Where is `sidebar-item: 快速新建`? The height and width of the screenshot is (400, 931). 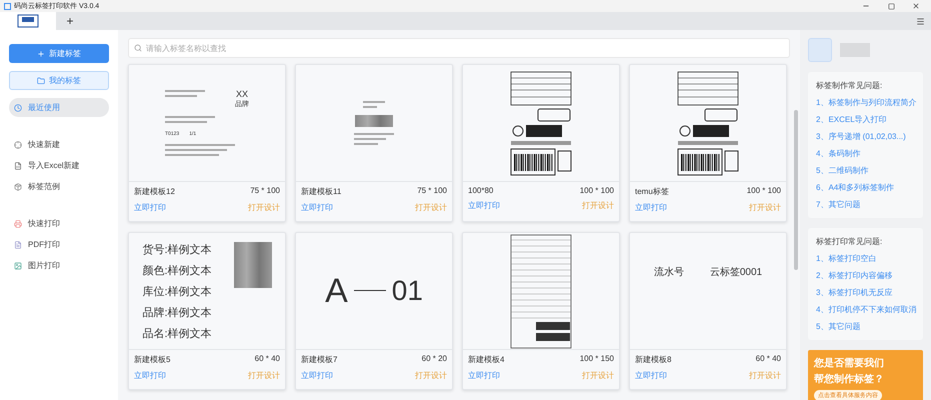 sidebar-item: 快速新建 is located at coordinates (59, 144).